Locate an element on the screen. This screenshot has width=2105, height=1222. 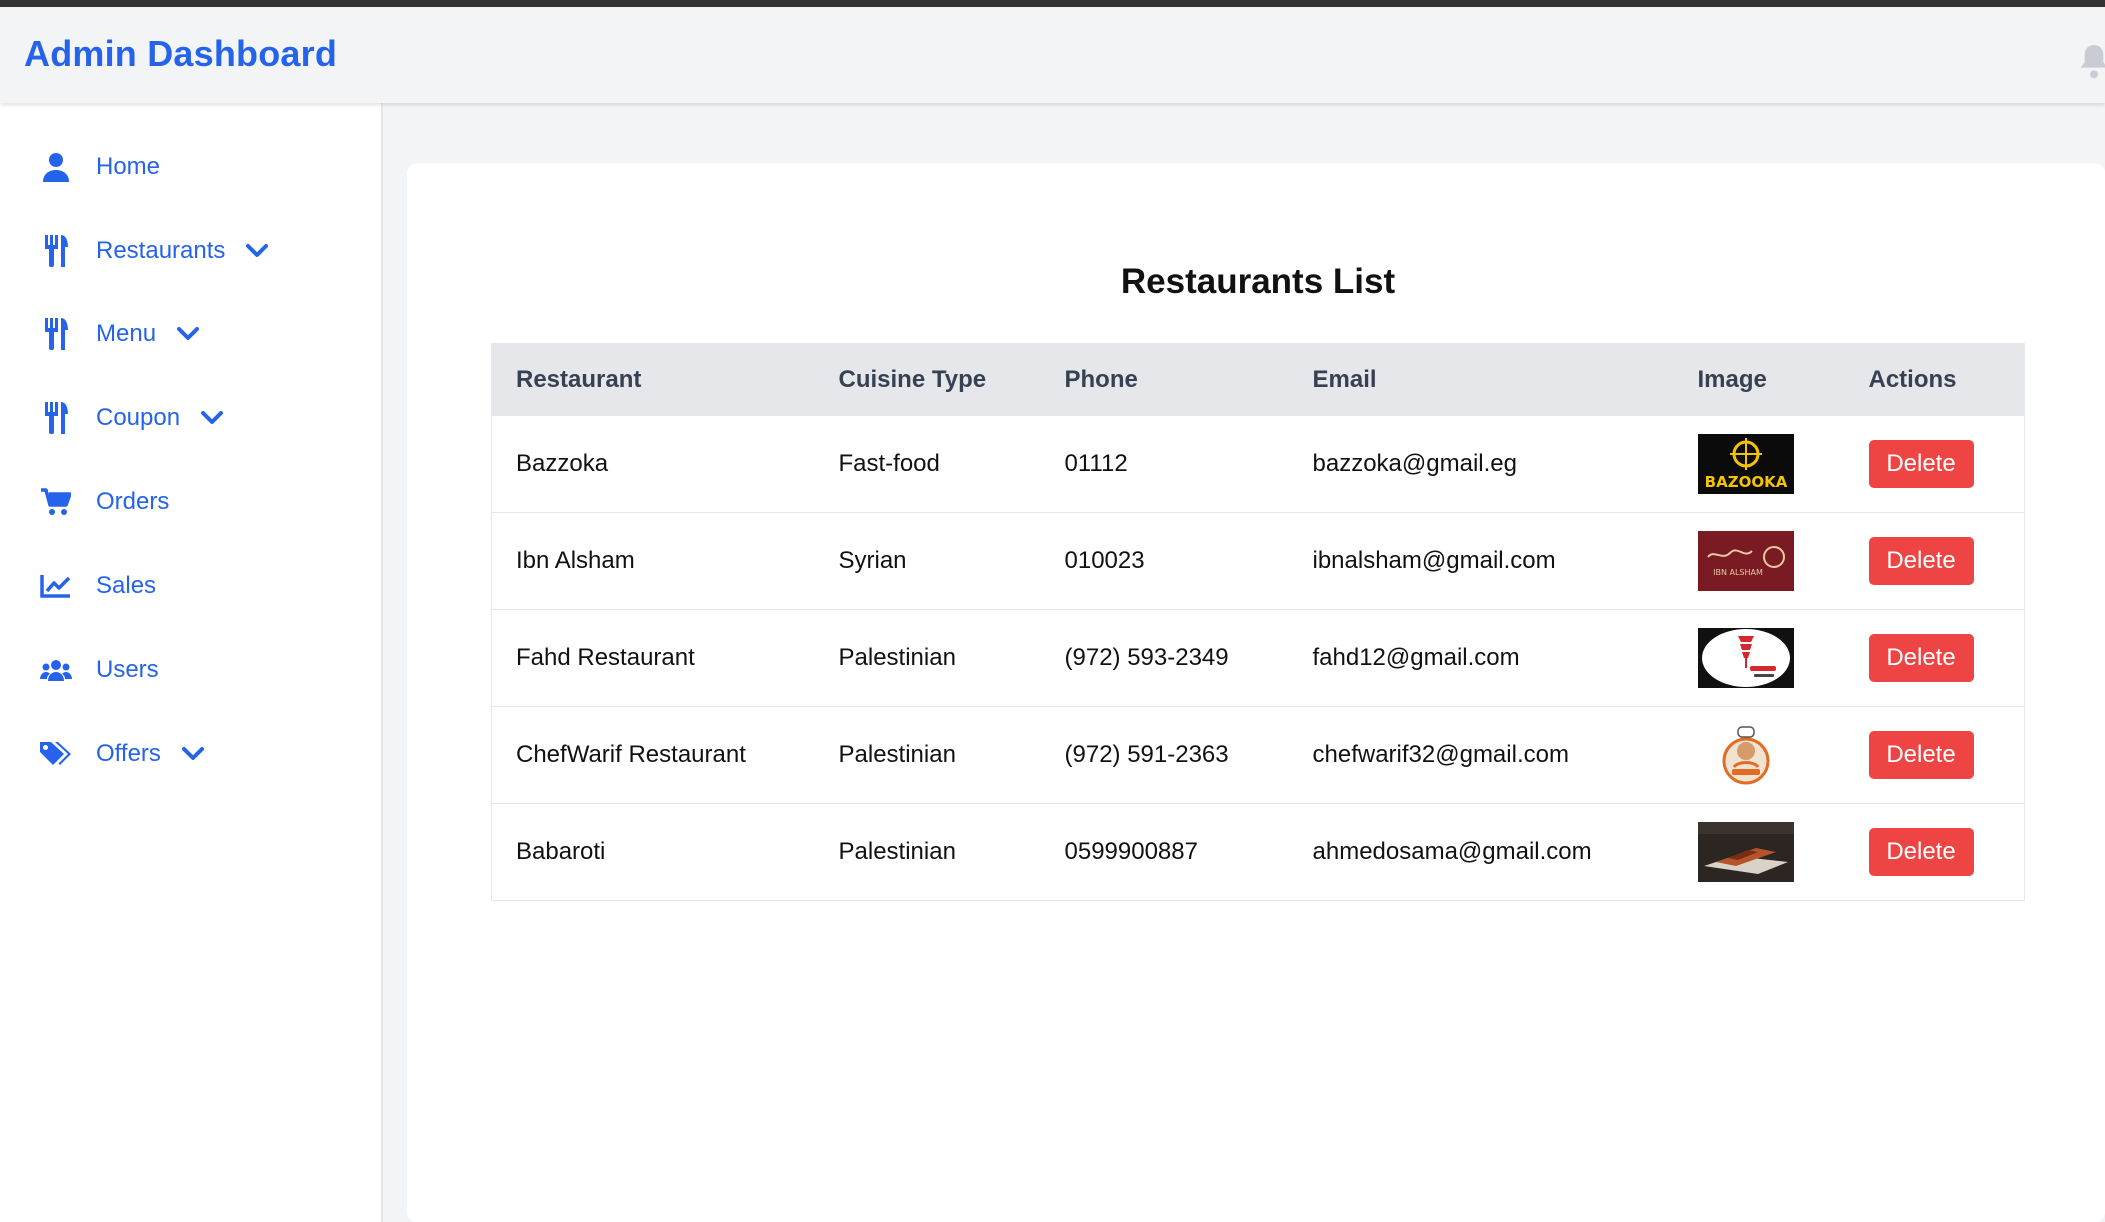
cell-email: ibnalsham@gmail.com is located at coordinates (1481, 561).